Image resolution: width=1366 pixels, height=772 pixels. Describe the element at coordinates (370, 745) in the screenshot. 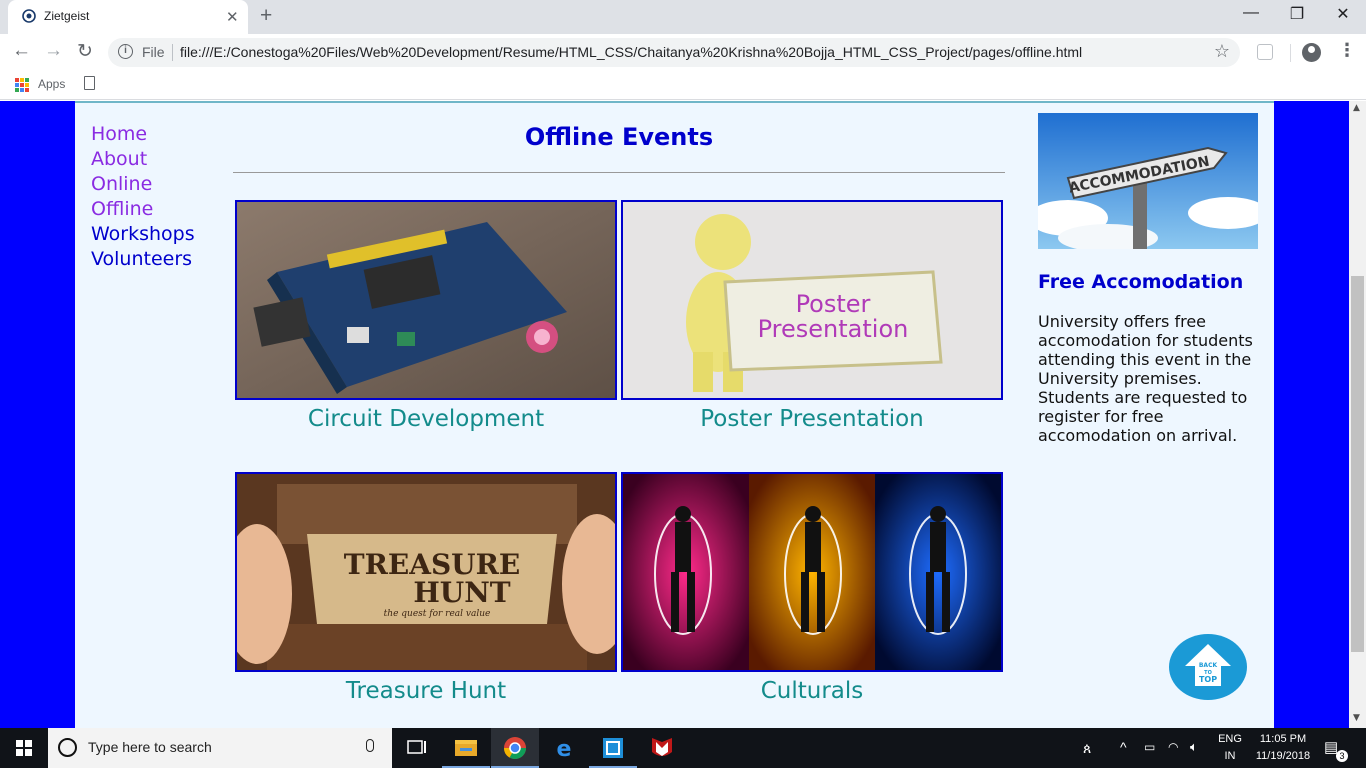

I see `microphone-icon` at that location.